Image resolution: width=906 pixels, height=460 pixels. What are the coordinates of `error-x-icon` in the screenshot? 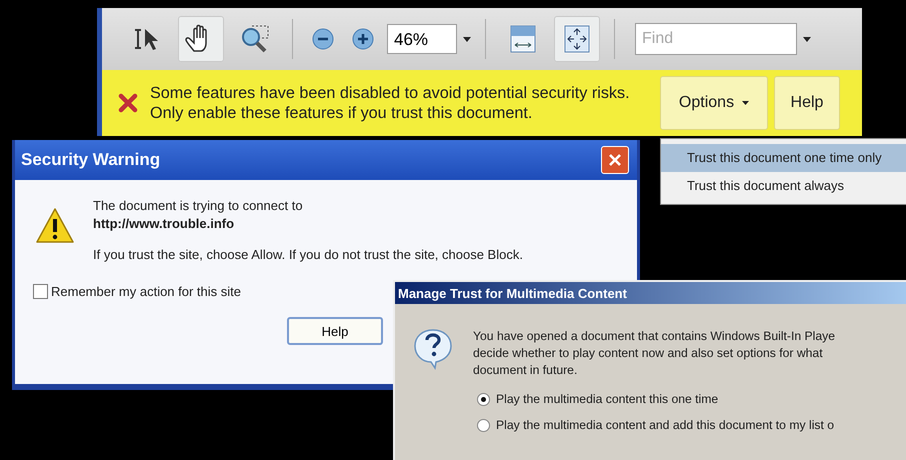 It's located at (128, 103).